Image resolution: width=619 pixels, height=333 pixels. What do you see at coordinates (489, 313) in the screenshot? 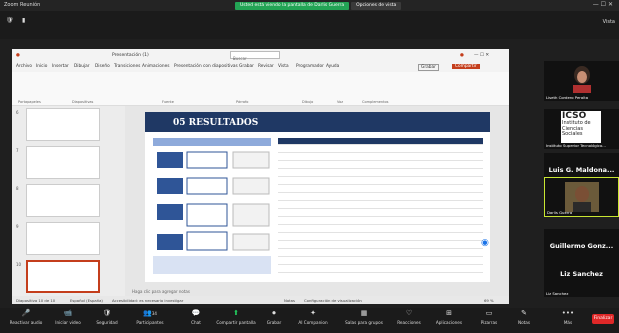
I see `whiteboard-icon: ▭` at bounding box center [489, 313].